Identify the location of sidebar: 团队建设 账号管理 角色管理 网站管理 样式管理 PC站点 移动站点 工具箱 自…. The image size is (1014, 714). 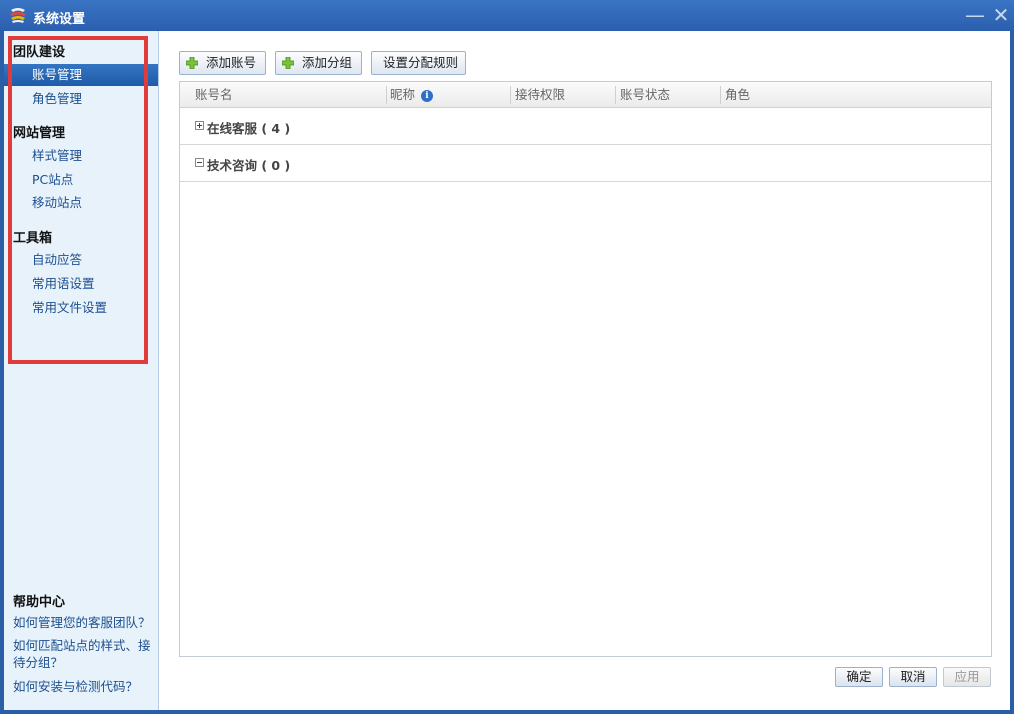
(81, 370).